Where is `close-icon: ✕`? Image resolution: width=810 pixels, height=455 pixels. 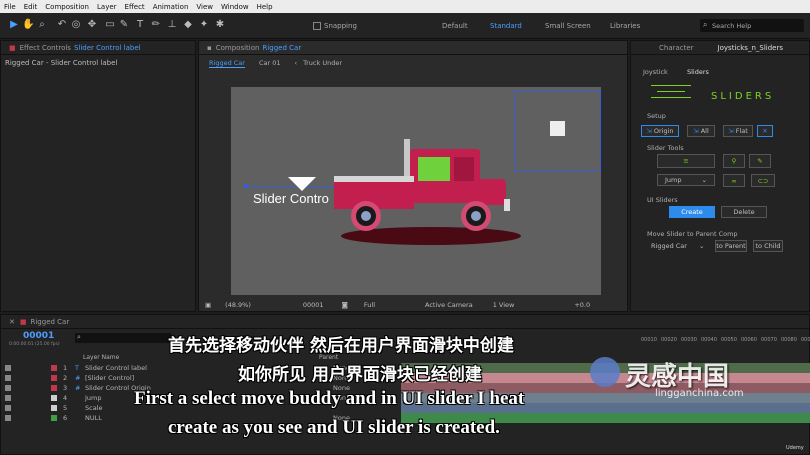 close-icon: ✕ is located at coordinates (12, 322).